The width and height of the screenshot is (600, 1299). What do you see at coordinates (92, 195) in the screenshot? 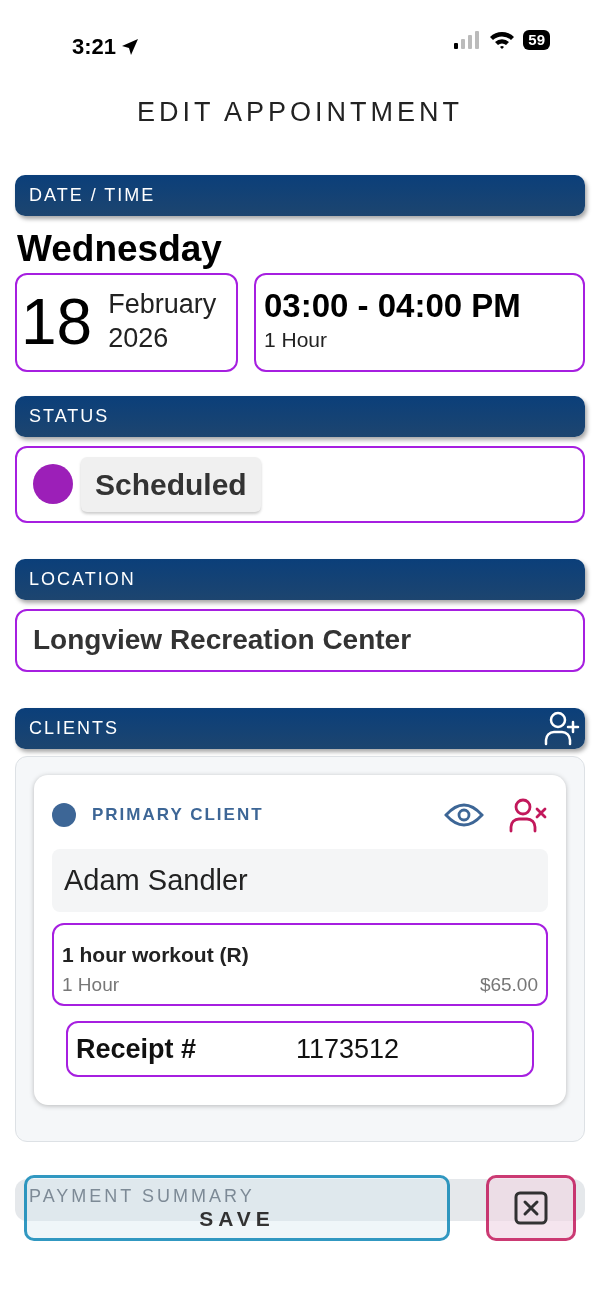
I see `section-title: DATE / TIME` at bounding box center [92, 195].